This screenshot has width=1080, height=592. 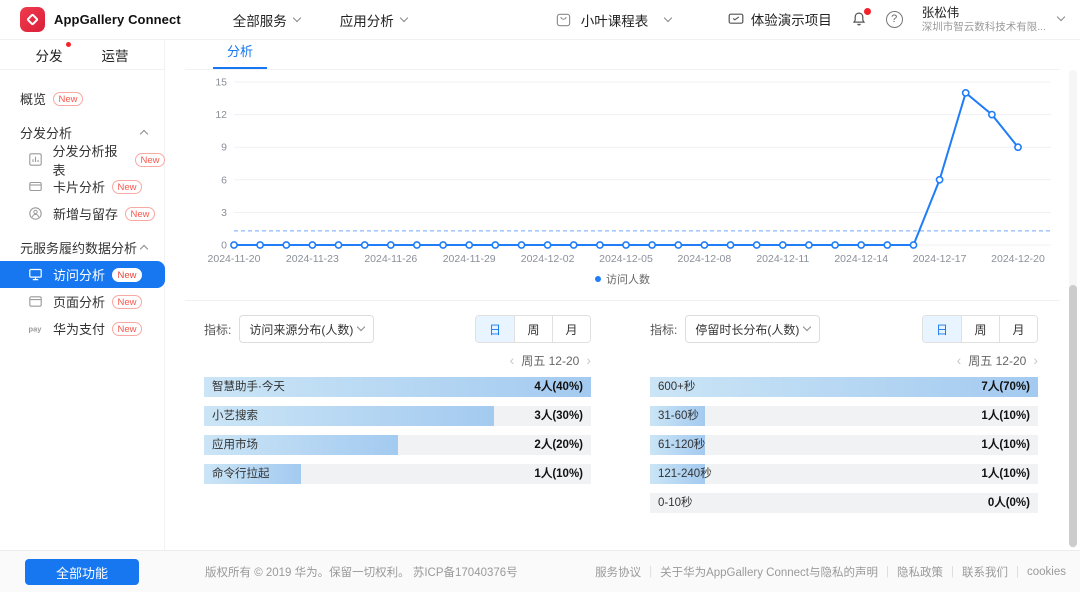 I want to click on pay-icon: pay, so click(x=36, y=328).